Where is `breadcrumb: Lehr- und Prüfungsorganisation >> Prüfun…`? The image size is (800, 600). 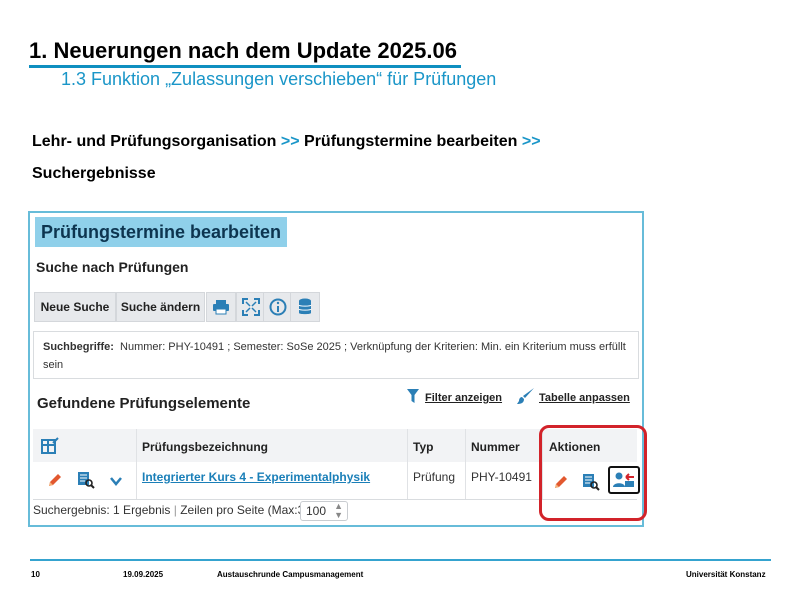 breadcrumb: Lehr- und Prüfungsorganisation >> Prüfun… is located at coordinates (286, 142).